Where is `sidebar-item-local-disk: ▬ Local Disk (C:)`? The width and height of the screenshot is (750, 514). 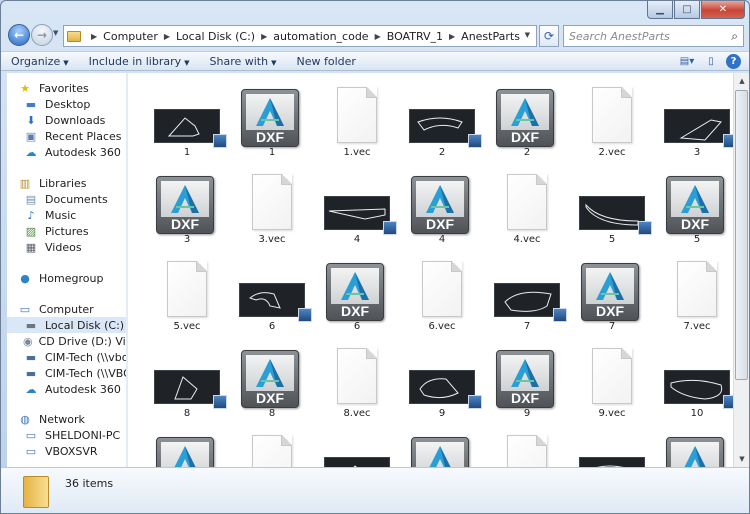
sidebar-item-local-disk: ▬ Local Disk (C:) is located at coordinates (66, 325).